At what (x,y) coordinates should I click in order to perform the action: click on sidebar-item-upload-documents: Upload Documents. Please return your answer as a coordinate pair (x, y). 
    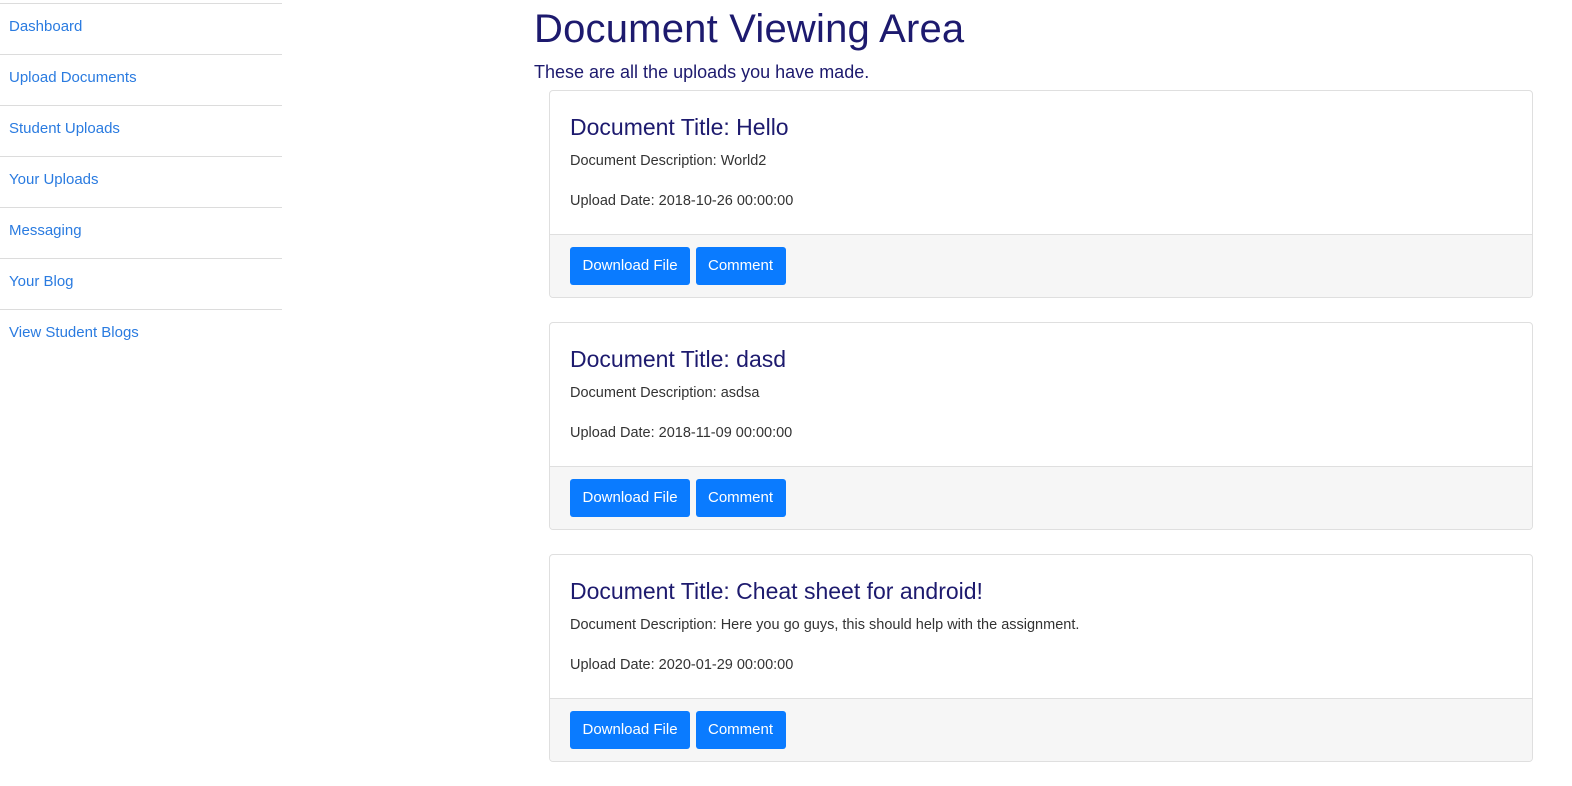
    Looking at the image, I should click on (141, 79).